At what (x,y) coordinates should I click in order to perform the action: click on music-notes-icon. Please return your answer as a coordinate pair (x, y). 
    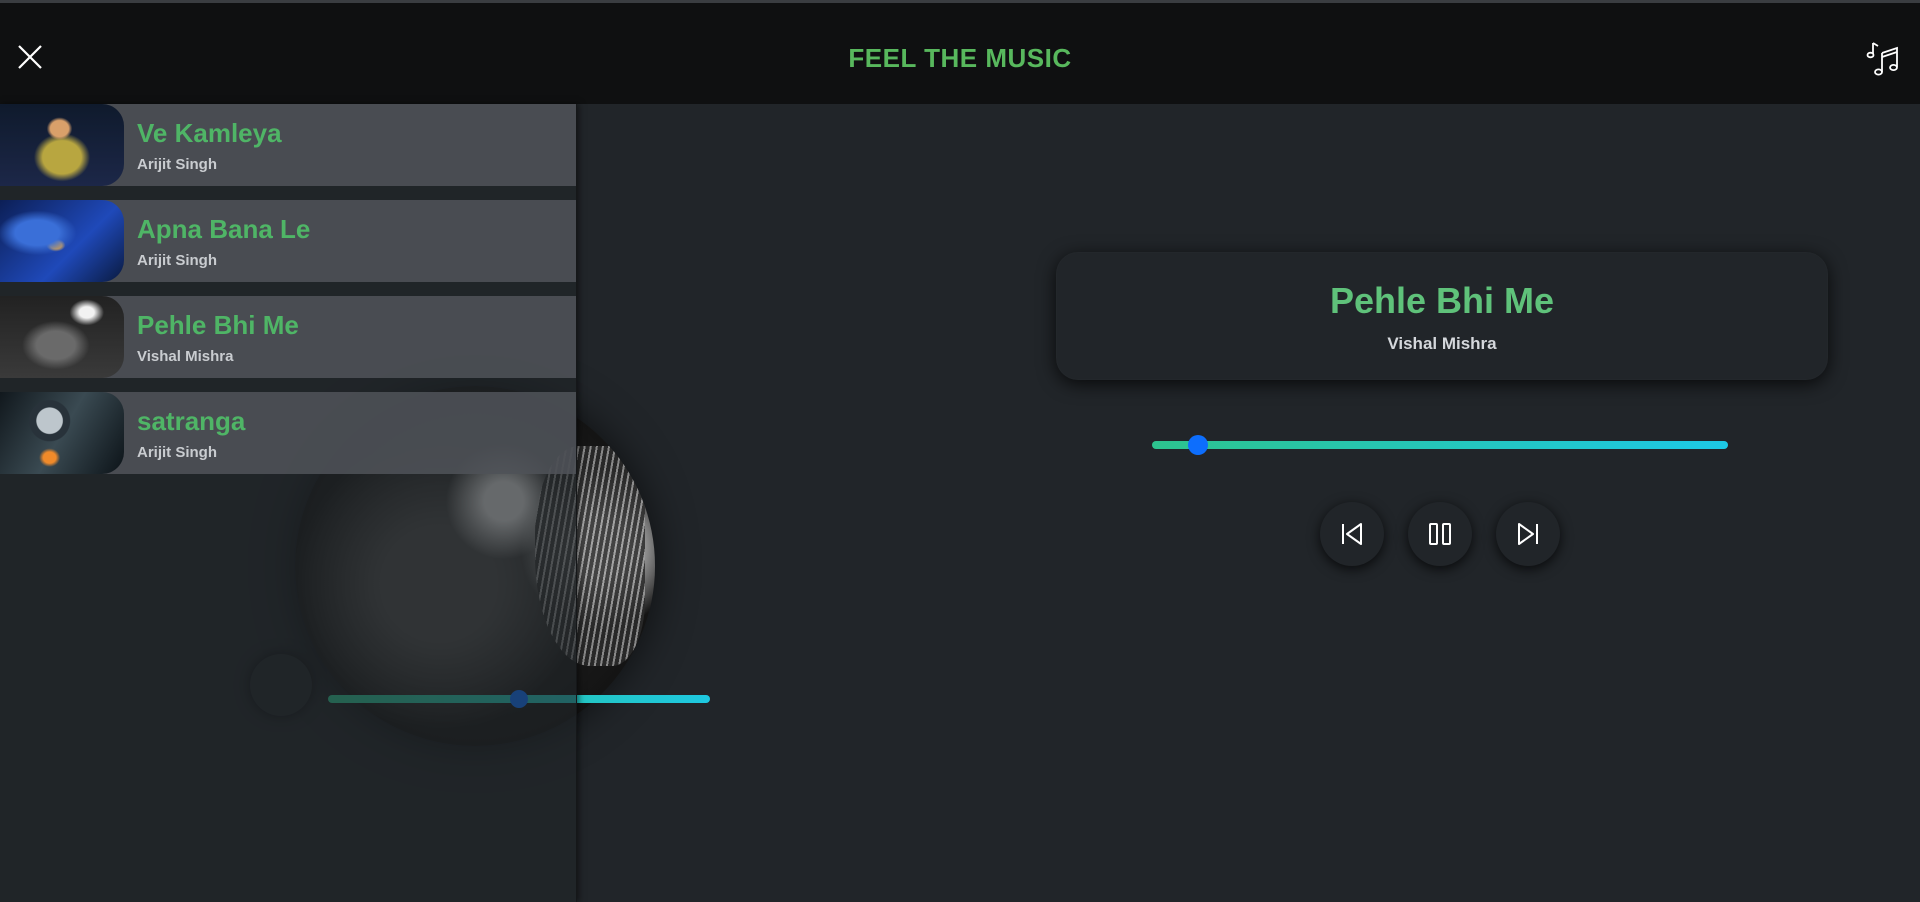
    Looking at the image, I should click on (1882, 59).